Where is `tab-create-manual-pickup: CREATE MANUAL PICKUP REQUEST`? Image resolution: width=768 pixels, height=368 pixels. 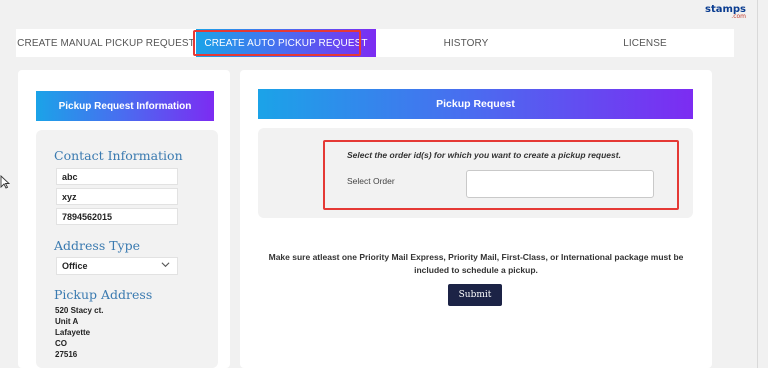
tab-create-manual-pickup: CREATE MANUAL PICKUP REQUEST is located at coordinates (106, 43).